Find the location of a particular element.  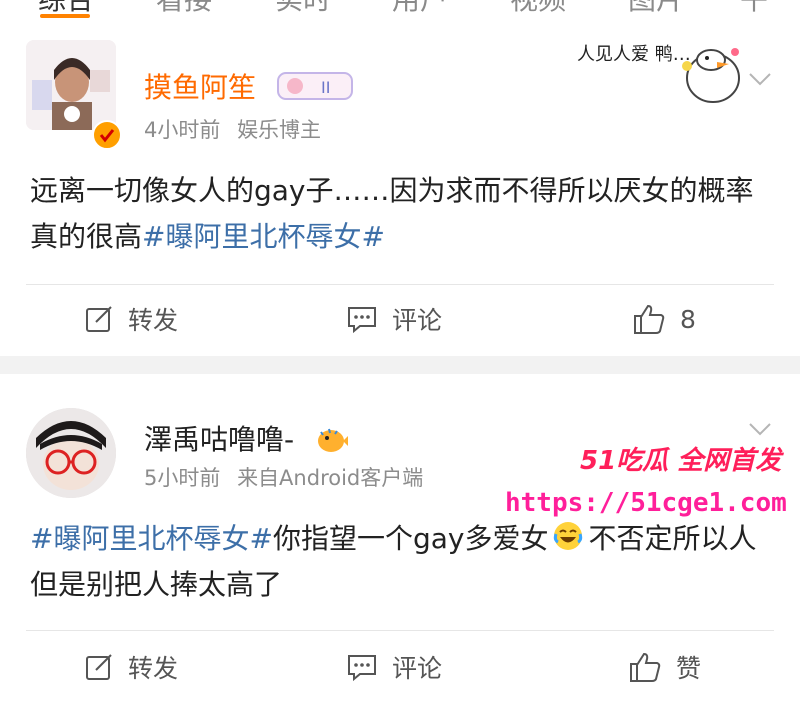

post-time: 5小时前 is located at coordinates (182, 478).